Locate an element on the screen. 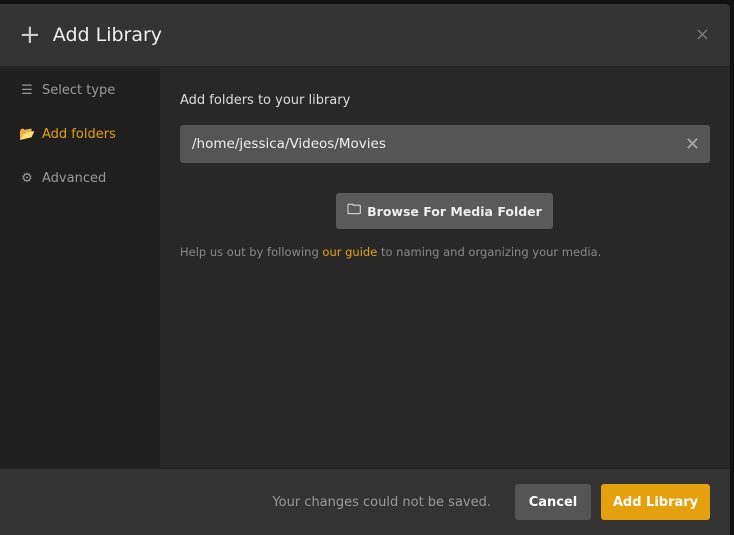 The height and width of the screenshot is (535, 734). sidebar-item-select-type: ☰ Select type is located at coordinates (80, 90).